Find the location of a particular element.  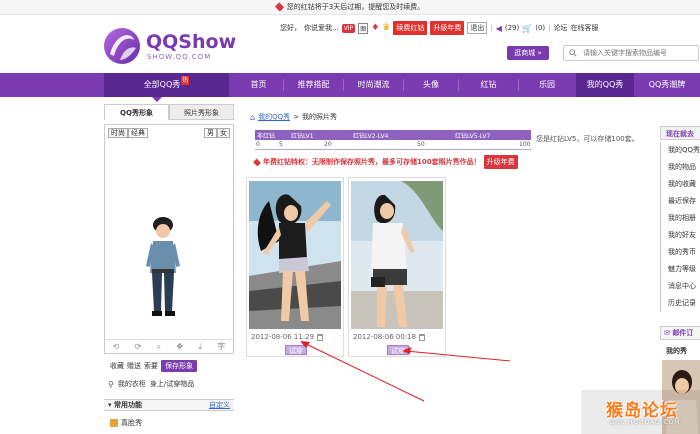

undo-icon: ⟲ is located at coordinates (116, 346).